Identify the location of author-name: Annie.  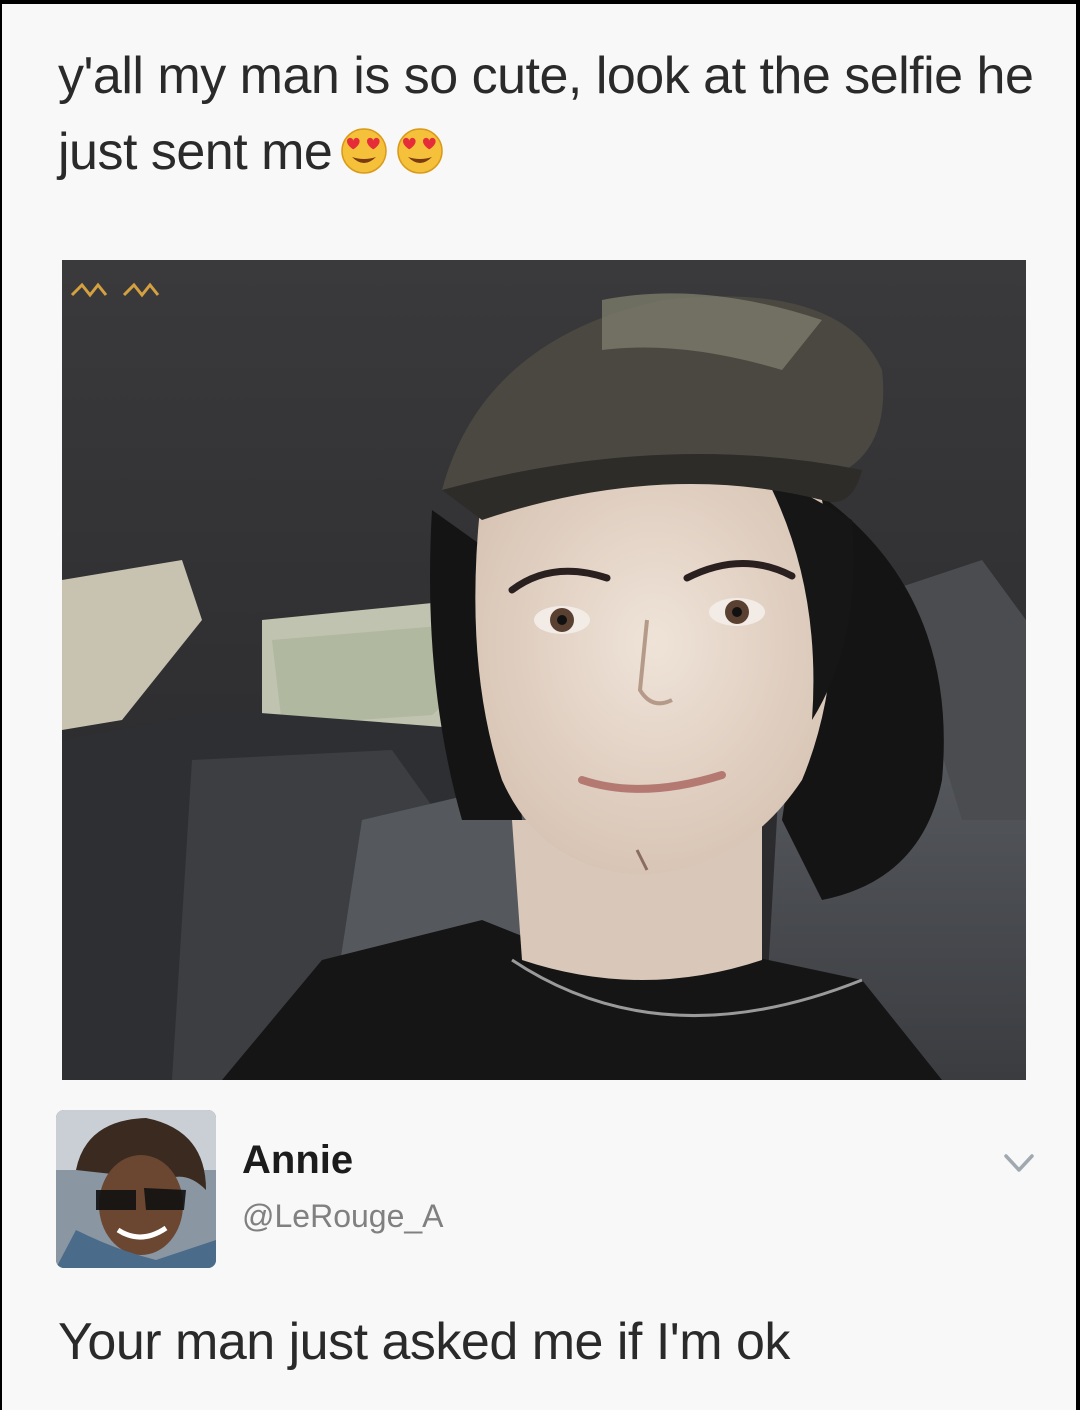
(297, 1160).